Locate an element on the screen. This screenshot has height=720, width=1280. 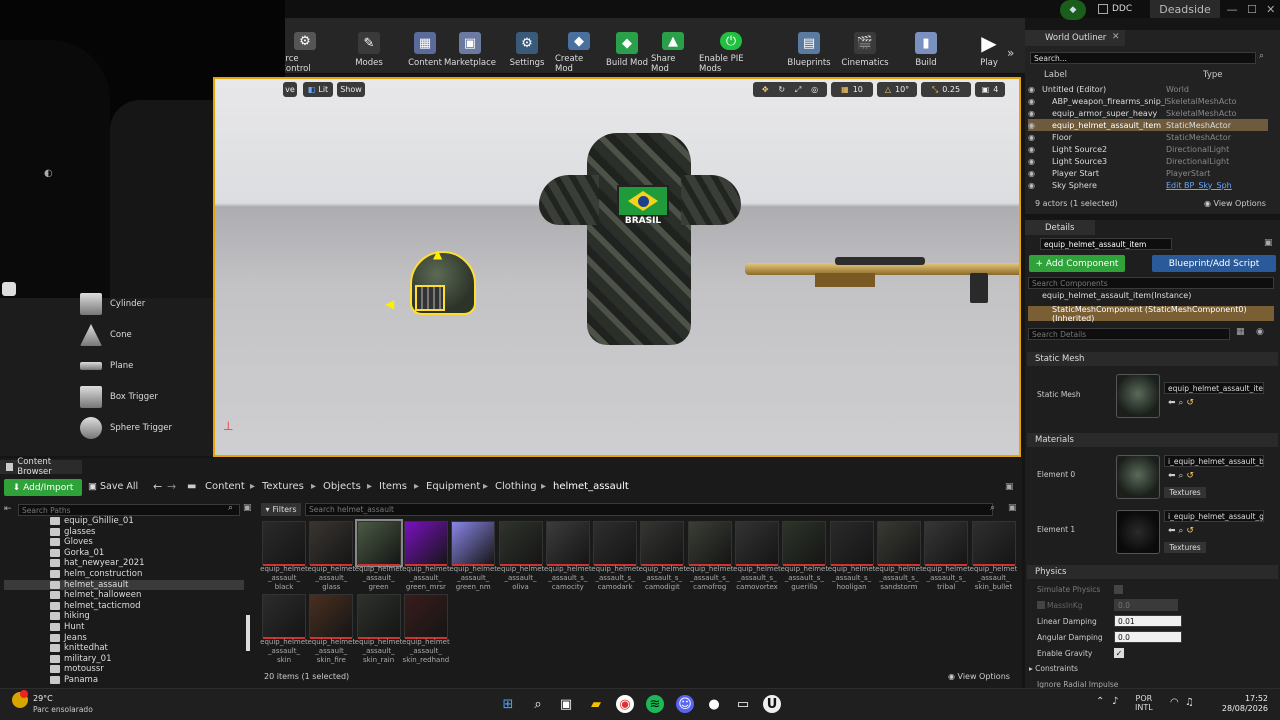
move-icon: ✥ is located at coordinates (765, 89).